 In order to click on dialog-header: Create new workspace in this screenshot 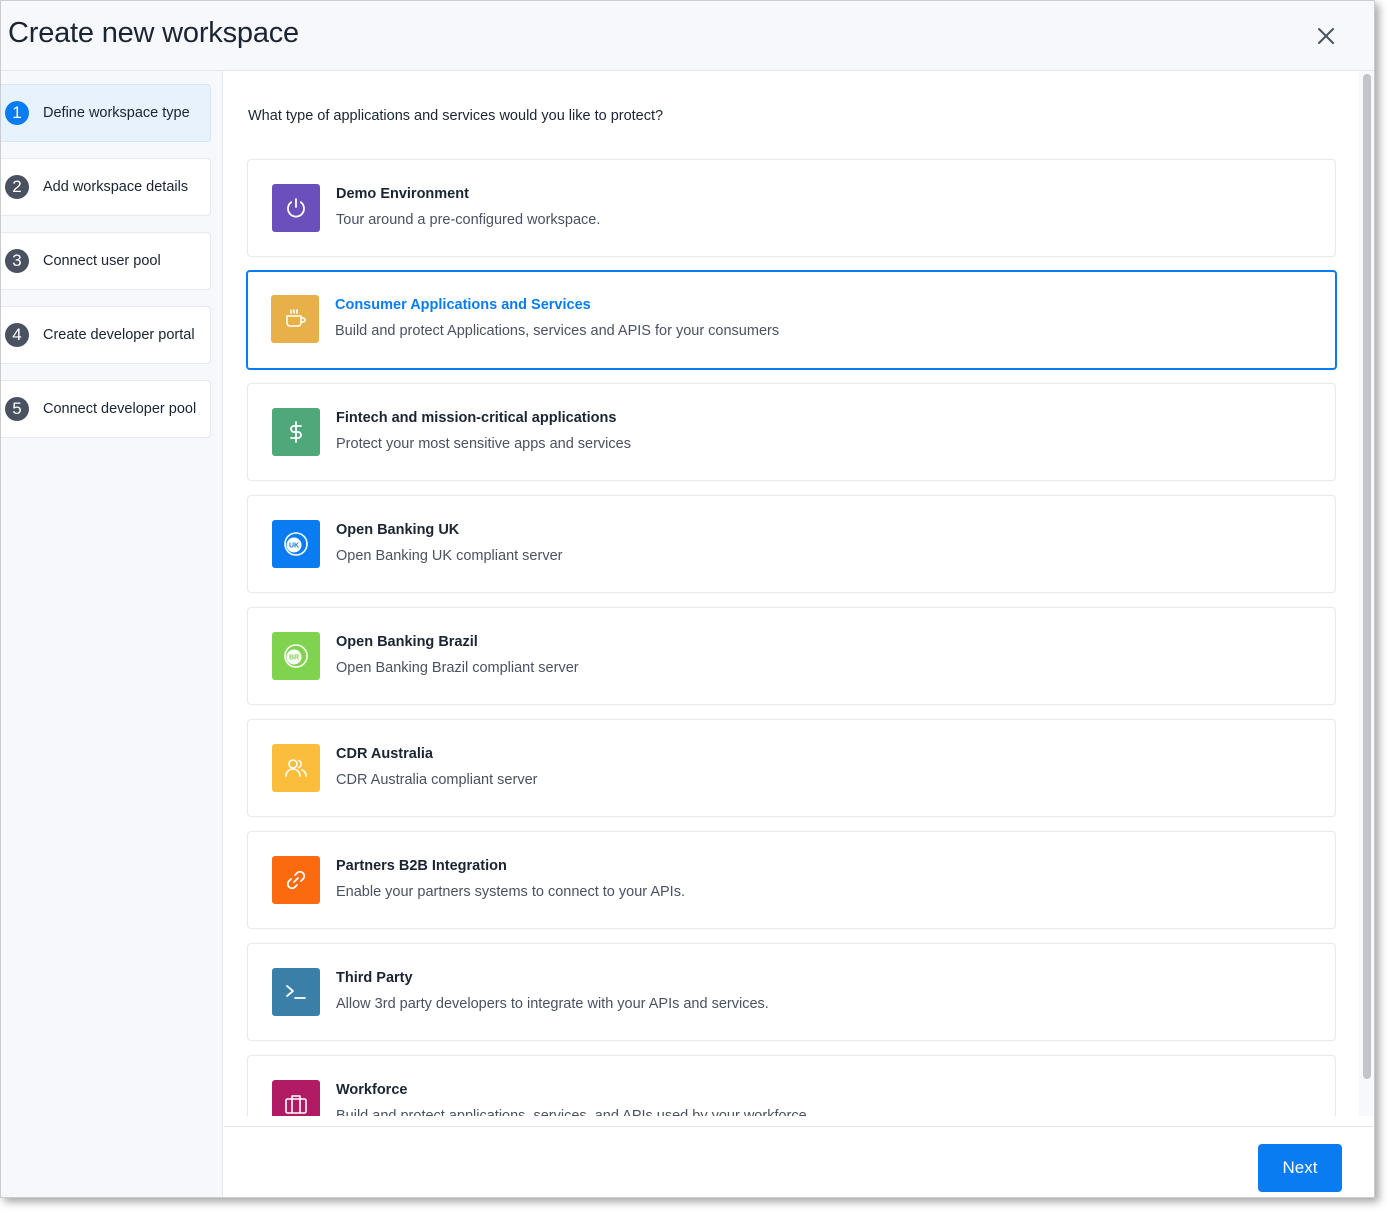, I will do `click(687, 36)`.